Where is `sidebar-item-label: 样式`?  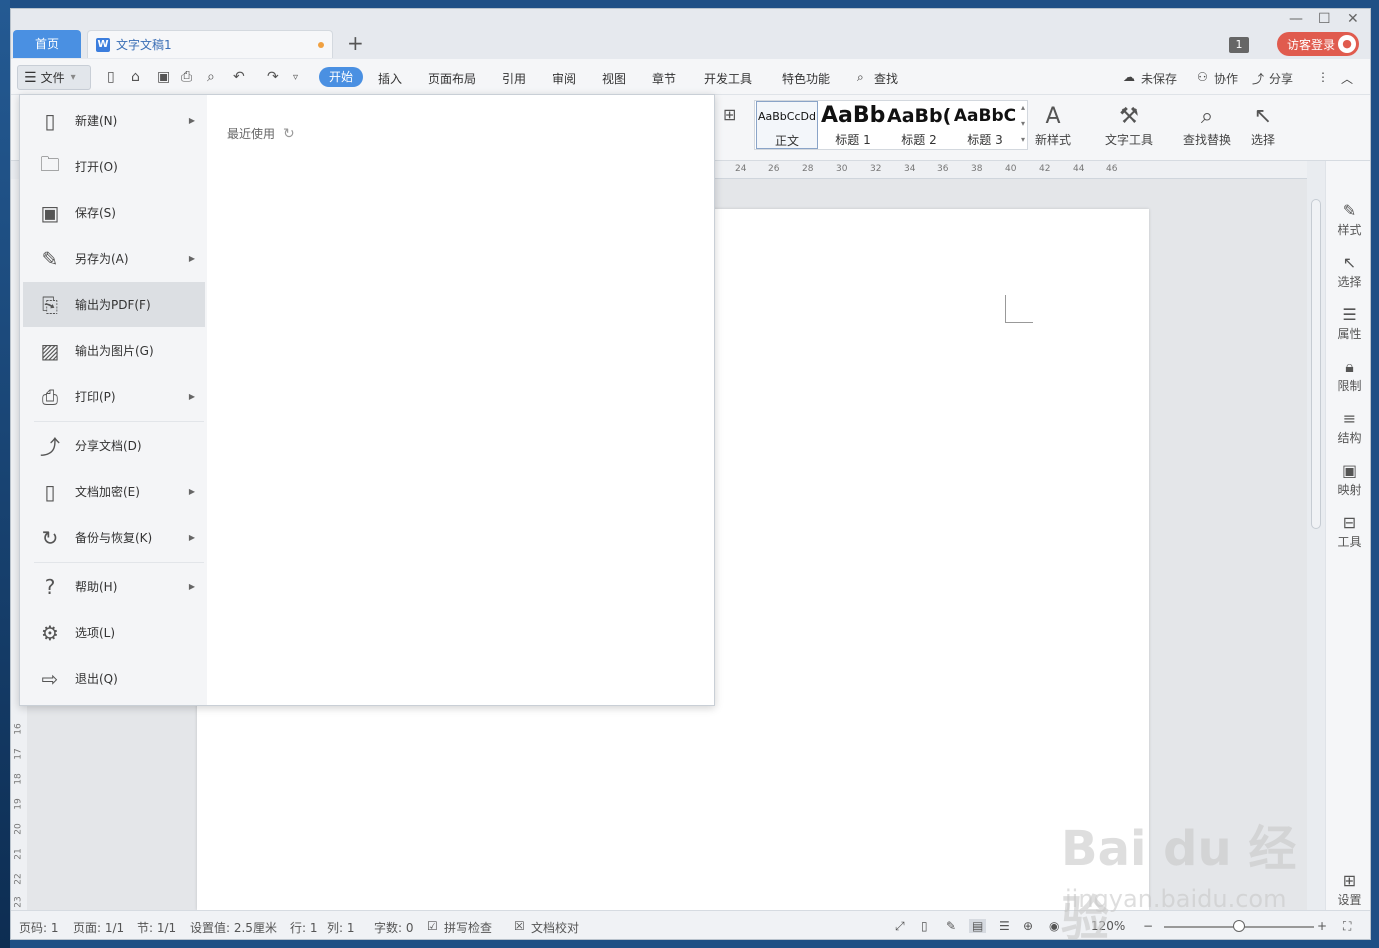
sidebar-item-label: 样式 is located at coordinates (1349, 230).